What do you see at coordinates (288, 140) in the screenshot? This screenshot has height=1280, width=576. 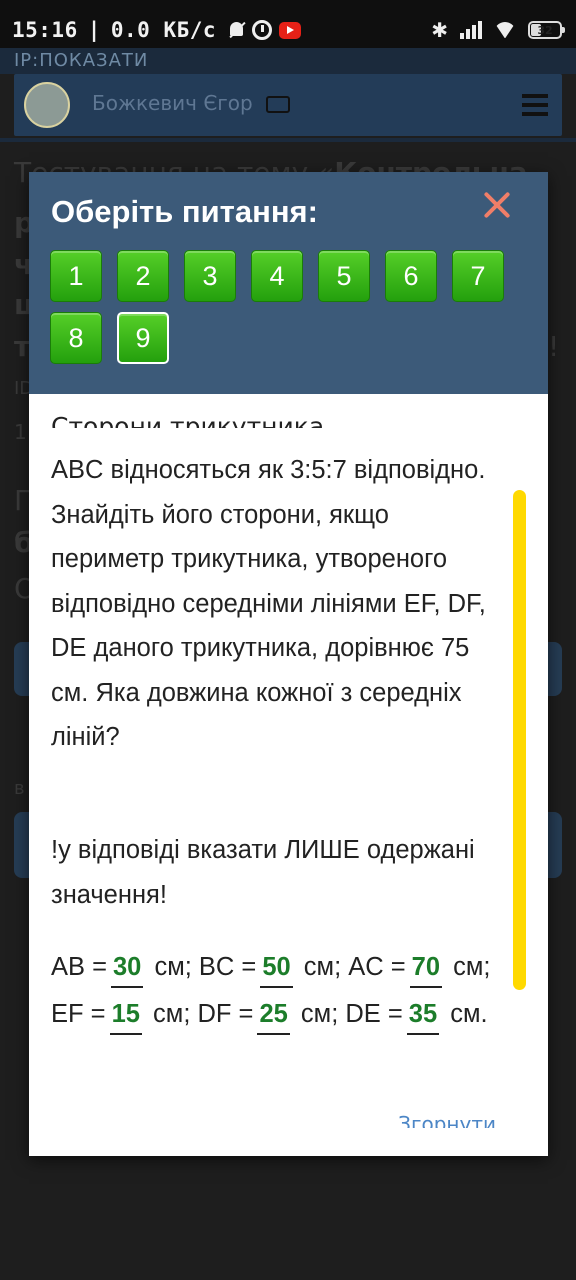 I see `header-divider` at bounding box center [288, 140].